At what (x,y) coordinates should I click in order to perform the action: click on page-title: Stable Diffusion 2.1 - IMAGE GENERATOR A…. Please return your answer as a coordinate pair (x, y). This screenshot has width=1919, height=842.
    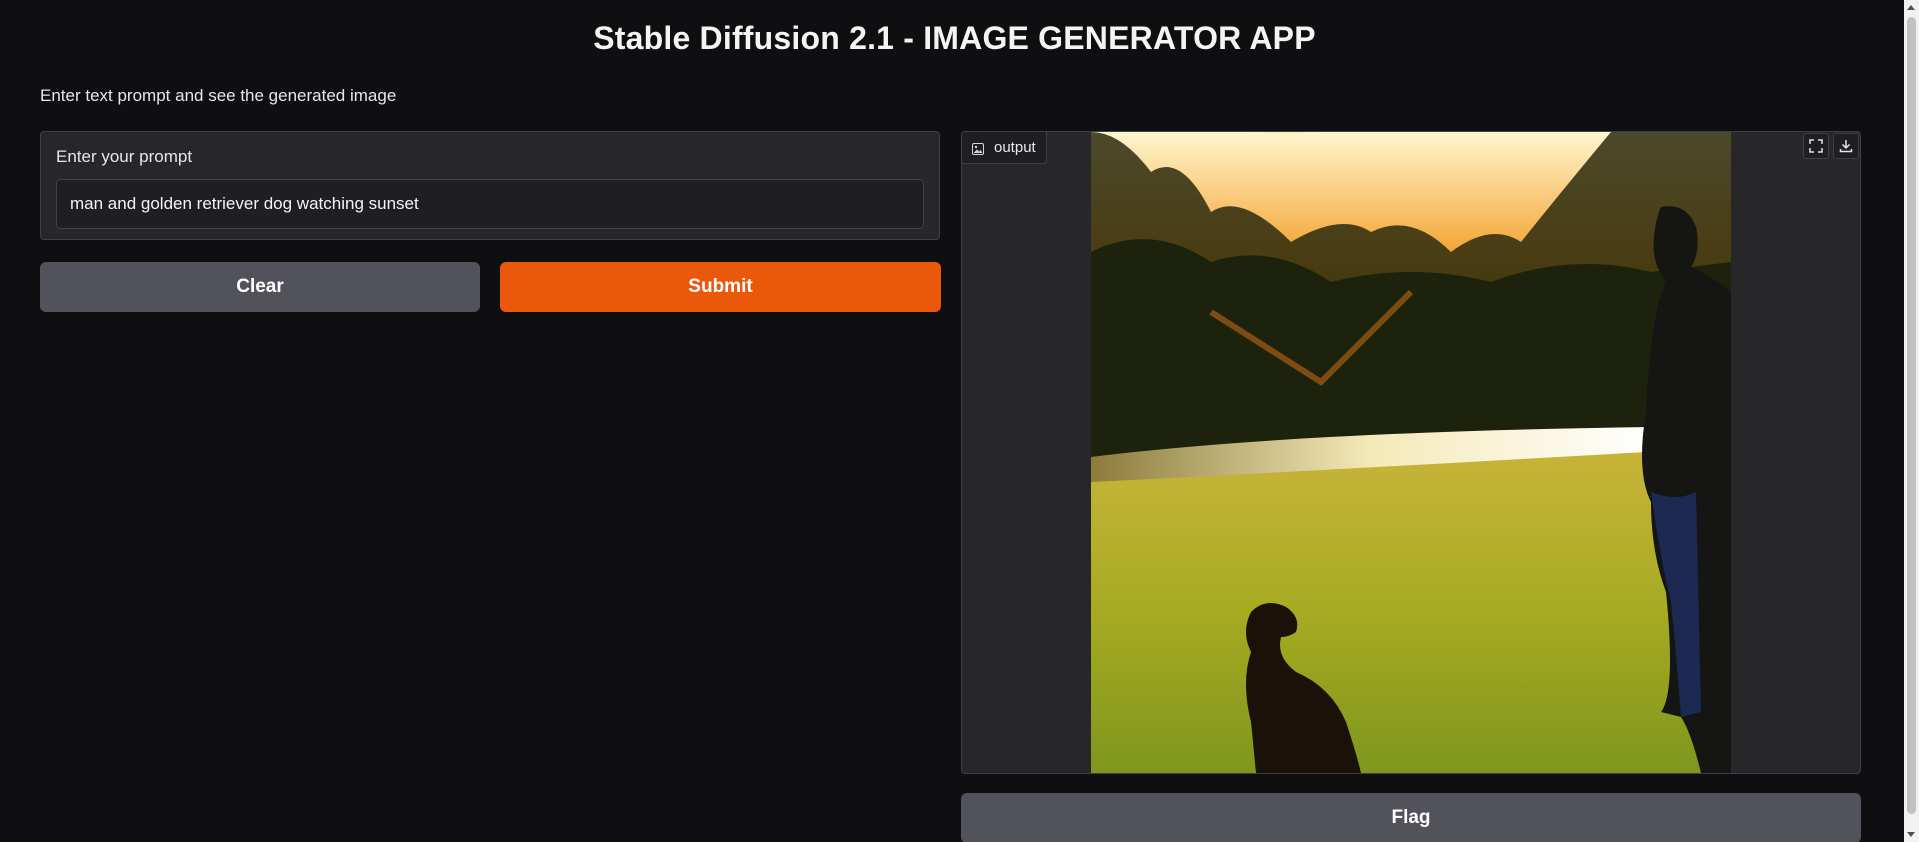
    Looking at the image, I should click on (954, 38).